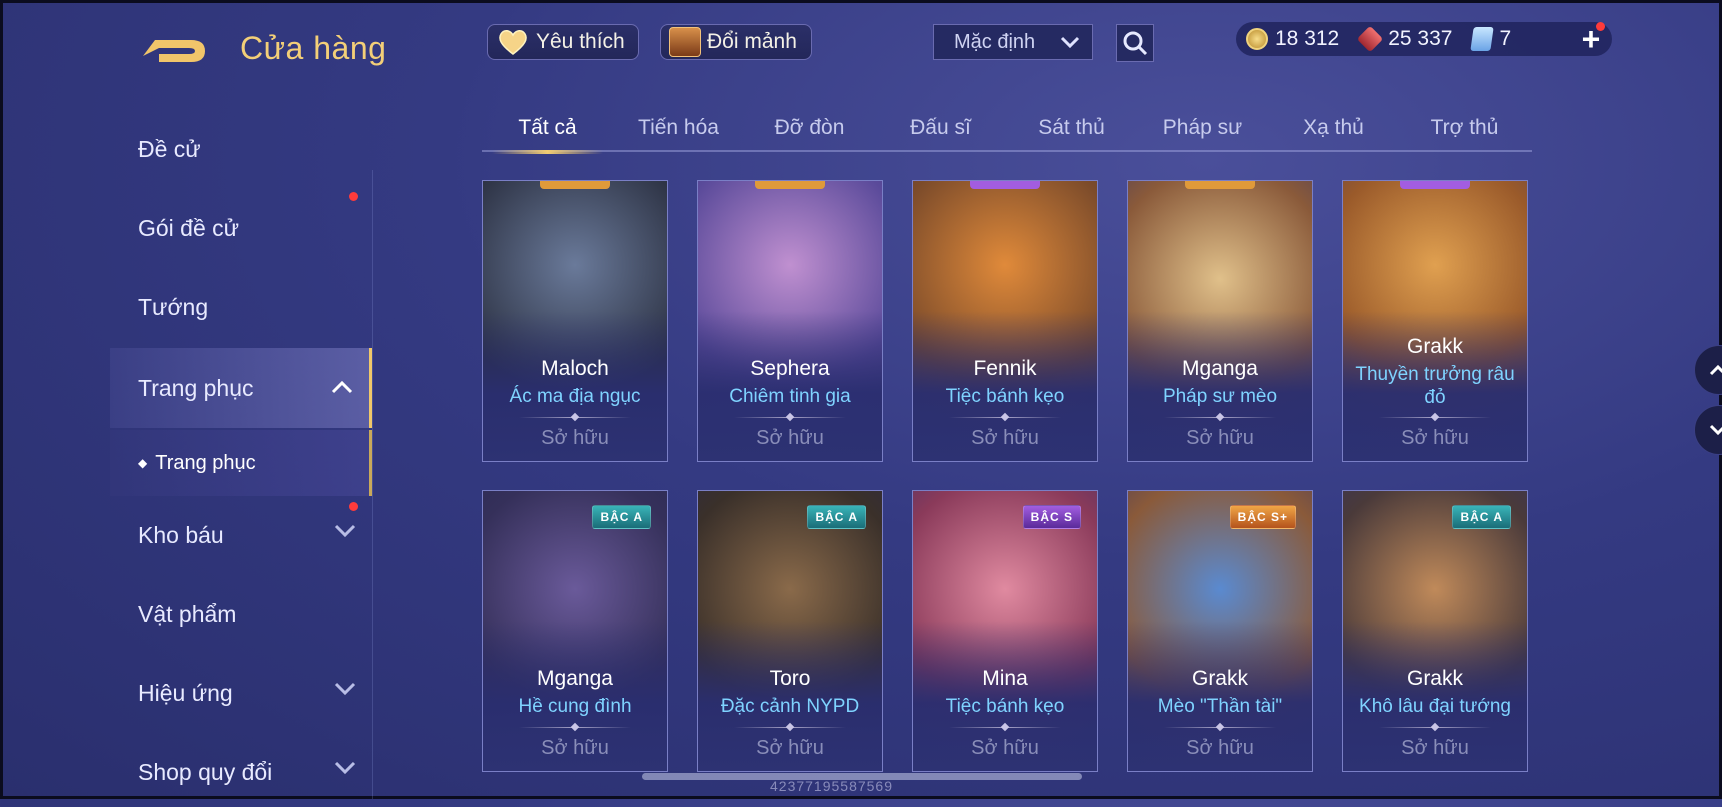  I want to click on sidebar-item-skins: Trang phục, so click(241, 388).